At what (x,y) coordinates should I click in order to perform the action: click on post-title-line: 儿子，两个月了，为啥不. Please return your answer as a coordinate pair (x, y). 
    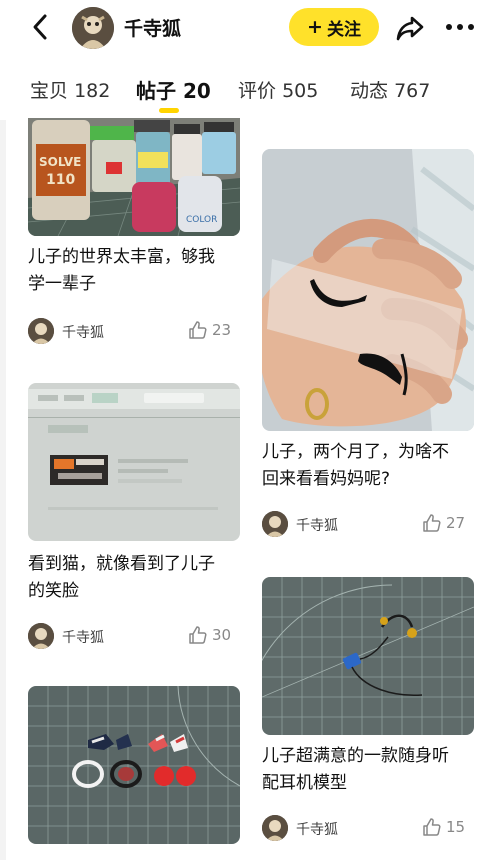
    Looking at the image, I should click on (355, 452).